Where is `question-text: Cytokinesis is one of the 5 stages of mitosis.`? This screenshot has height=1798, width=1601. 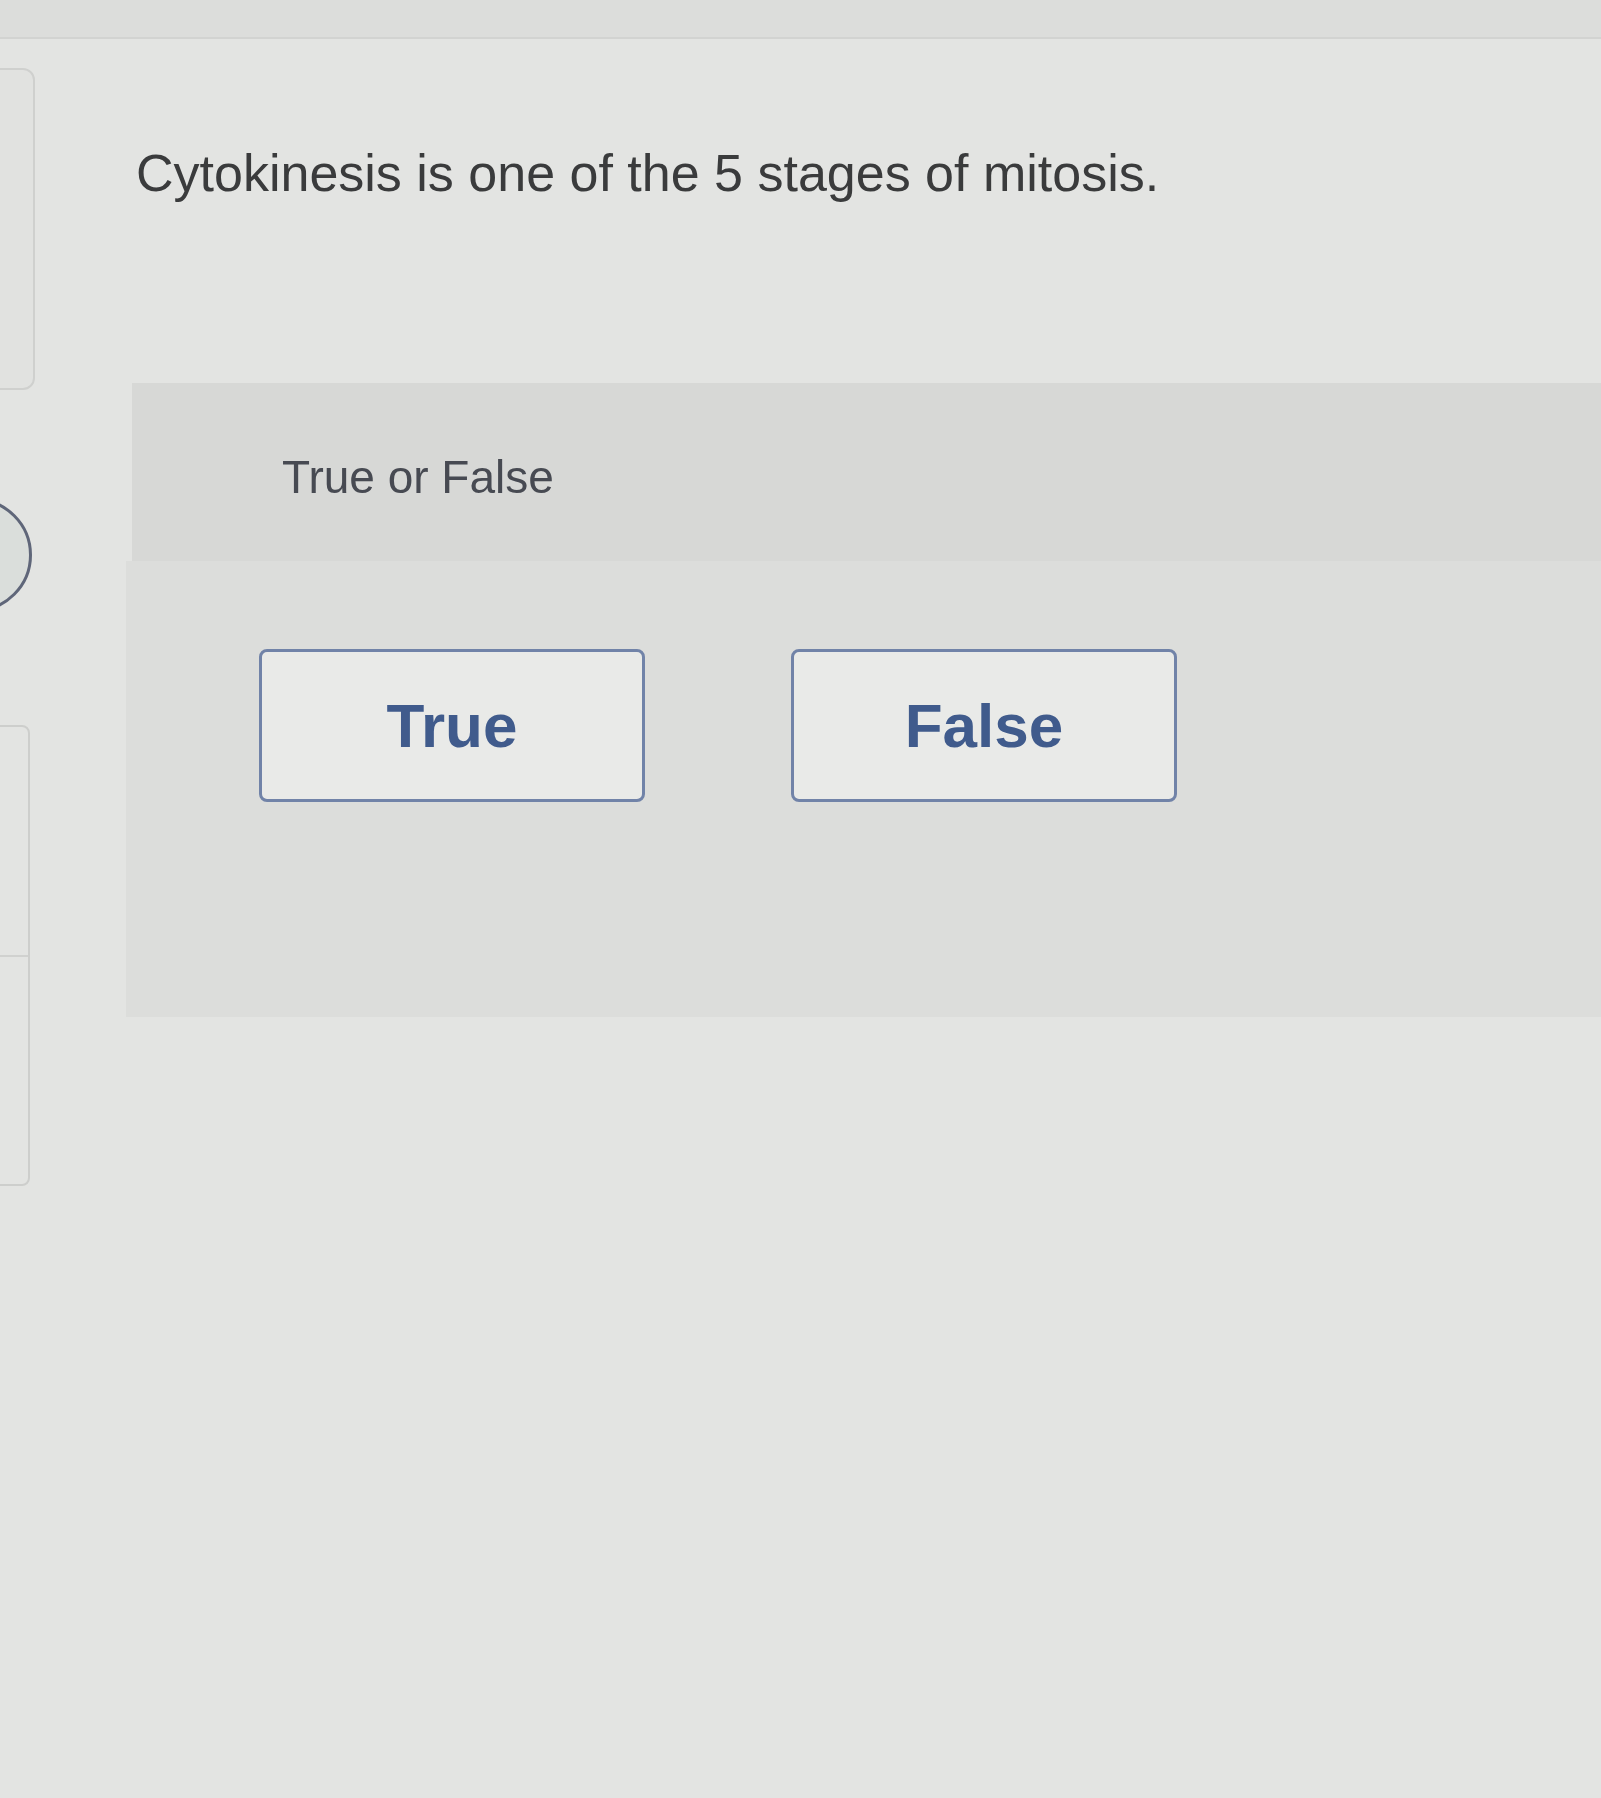
question-text: Cytokinesis is one of the 5 stages of mitosis. is located at coordinates (648, 173).